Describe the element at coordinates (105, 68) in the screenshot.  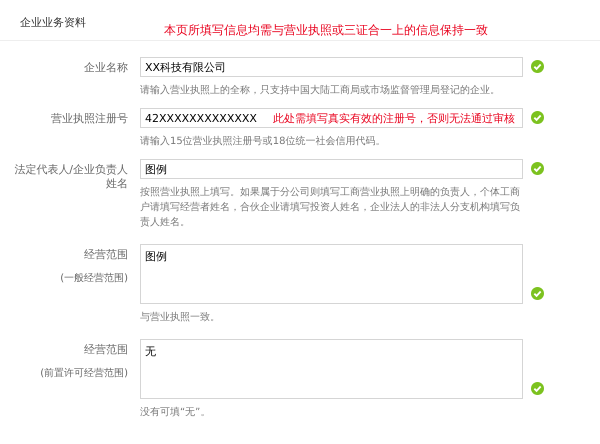
I see `field-label: 企业名称` at that location.